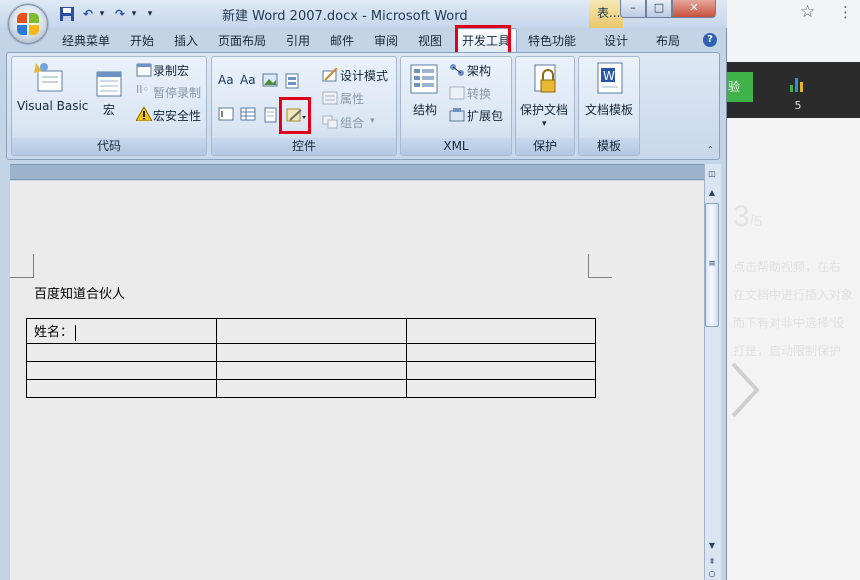 This screenshot has width=860, height=580. Describe the element at coordinates (144, 70) in the screenshot. I see `record-macro-icon` at that location.